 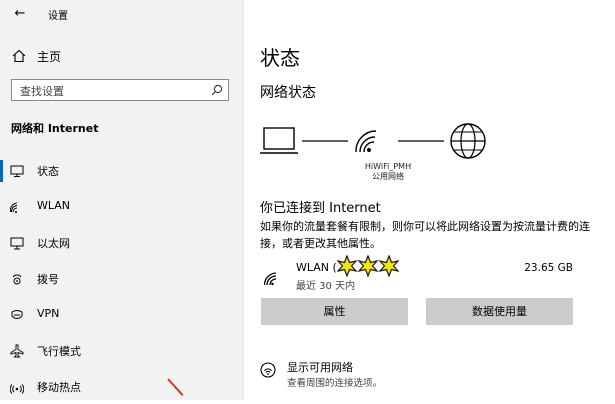 I want to click on redaction-mask: ✱✱✱, so click(x=368, y=266).